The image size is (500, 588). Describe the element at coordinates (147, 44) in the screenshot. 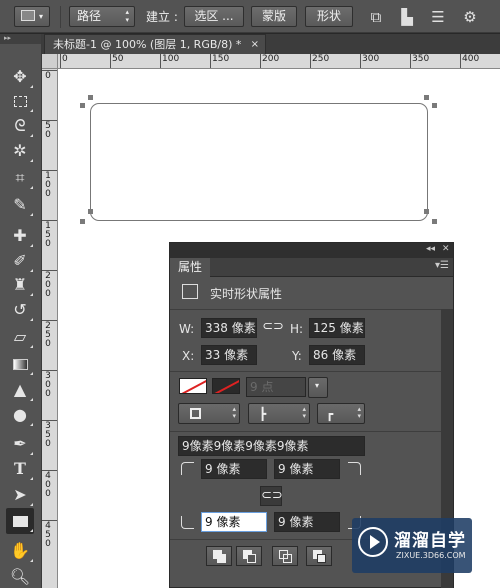

I see `document-tab-title: 未标题-1 @ 100% (图层 1, RGB/8) *` at that location.